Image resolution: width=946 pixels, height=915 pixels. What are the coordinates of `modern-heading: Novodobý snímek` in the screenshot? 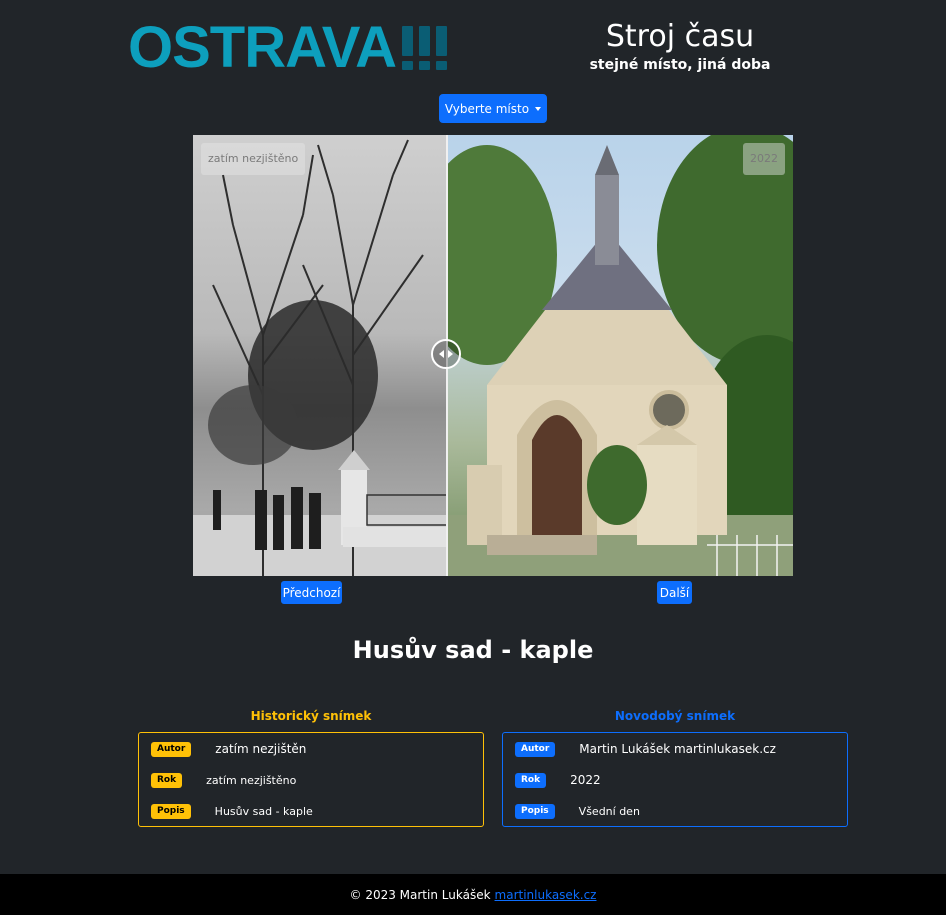 It's located at (675, 716).